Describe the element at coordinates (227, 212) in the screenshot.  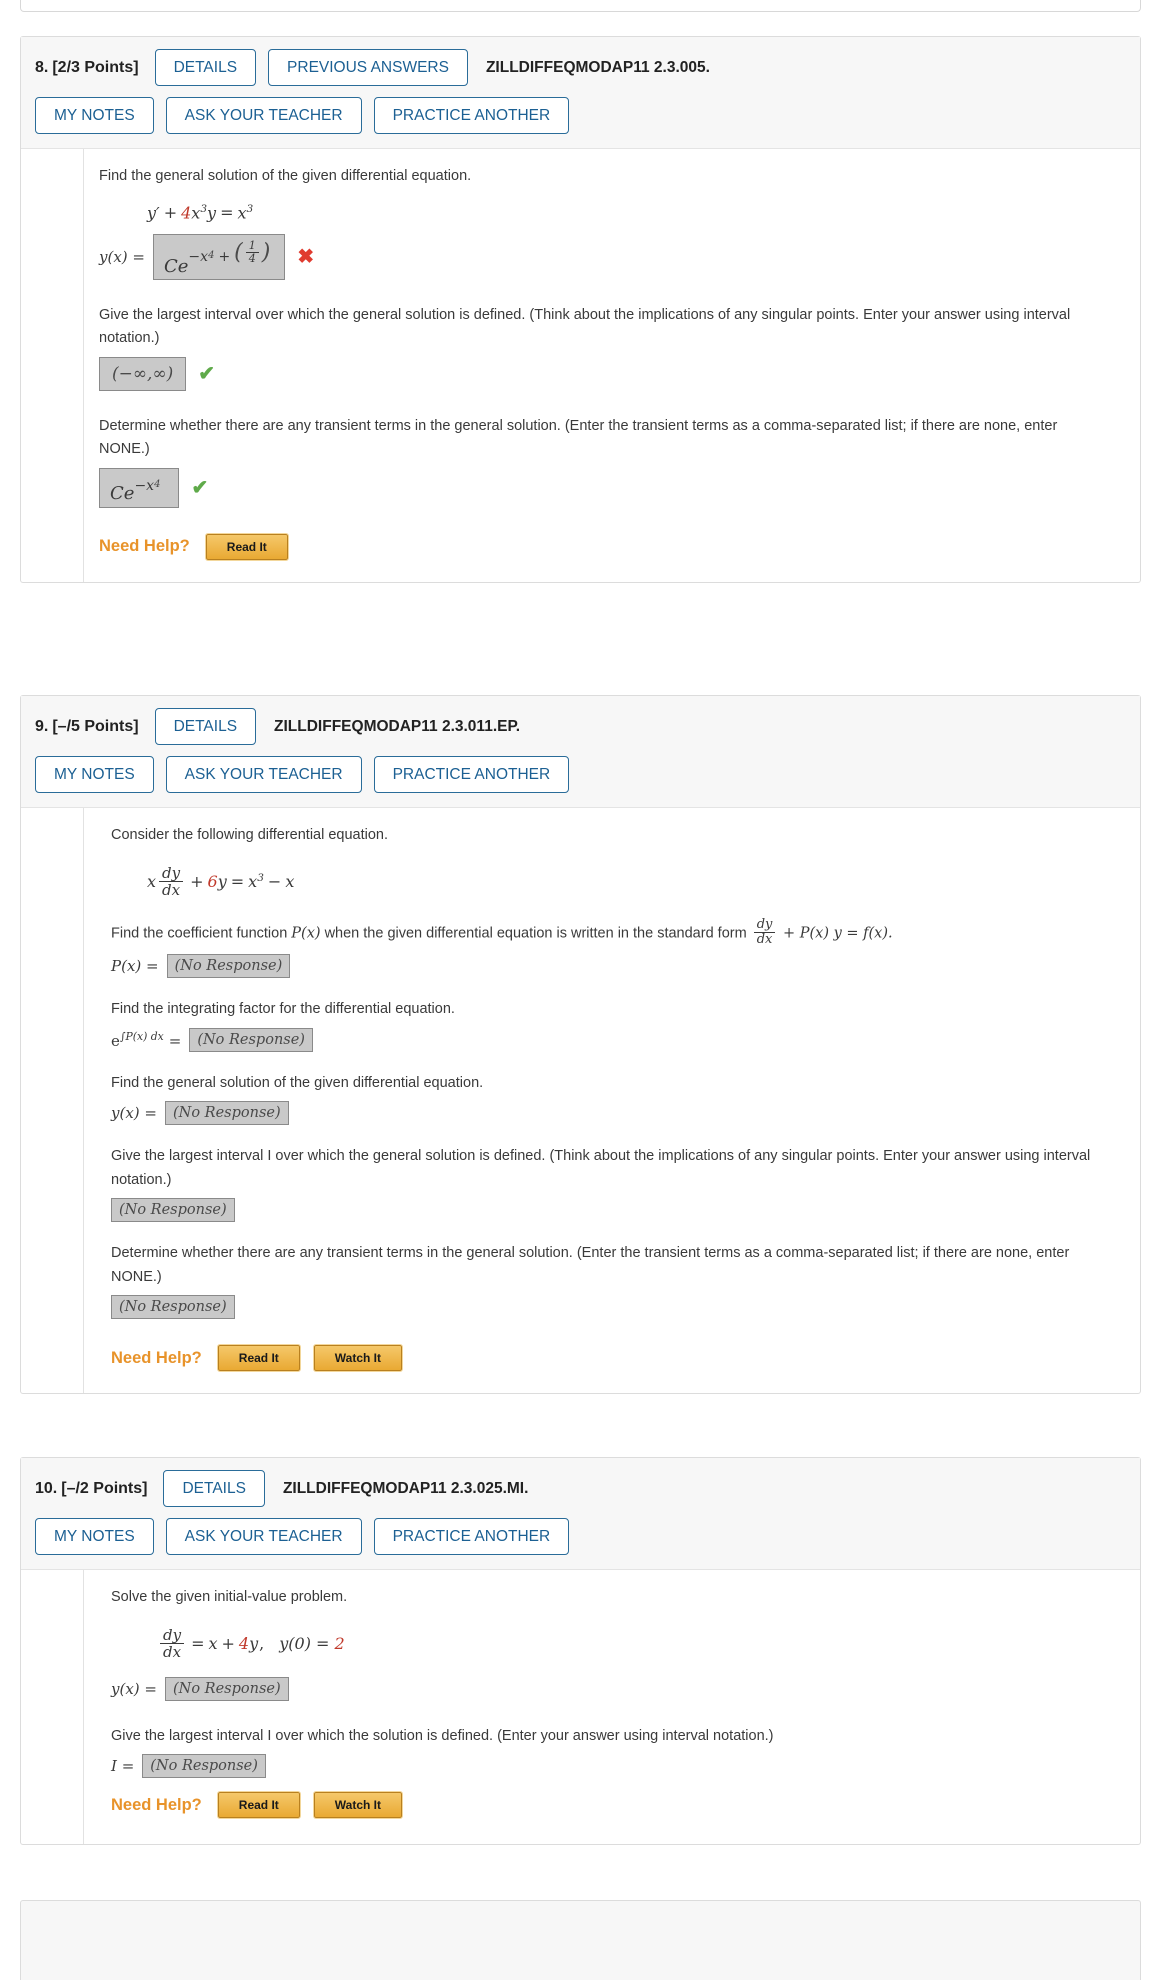
I see `eq8-equals: =` at that location.